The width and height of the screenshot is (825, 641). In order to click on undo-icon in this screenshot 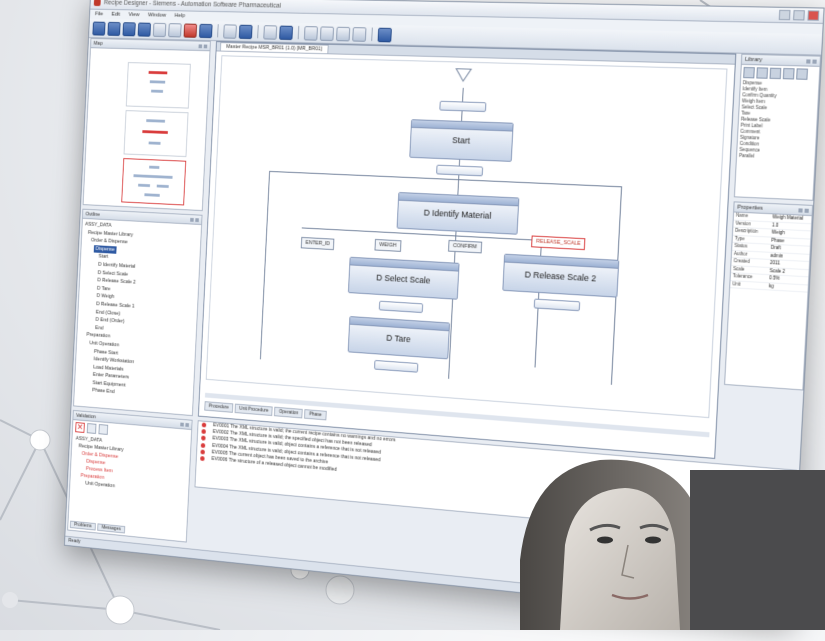, I will do `click(206, 30)`.